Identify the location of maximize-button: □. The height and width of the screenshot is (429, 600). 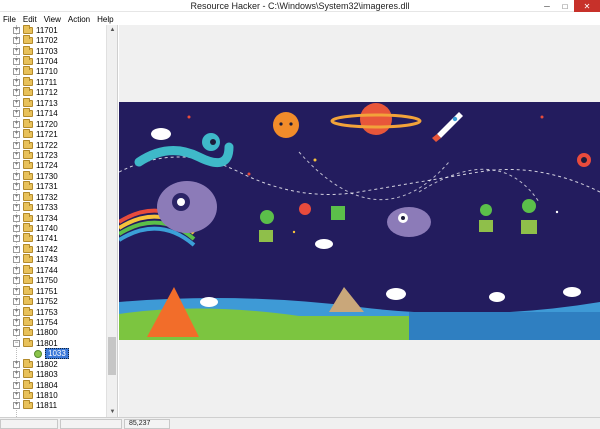
(565, 6).